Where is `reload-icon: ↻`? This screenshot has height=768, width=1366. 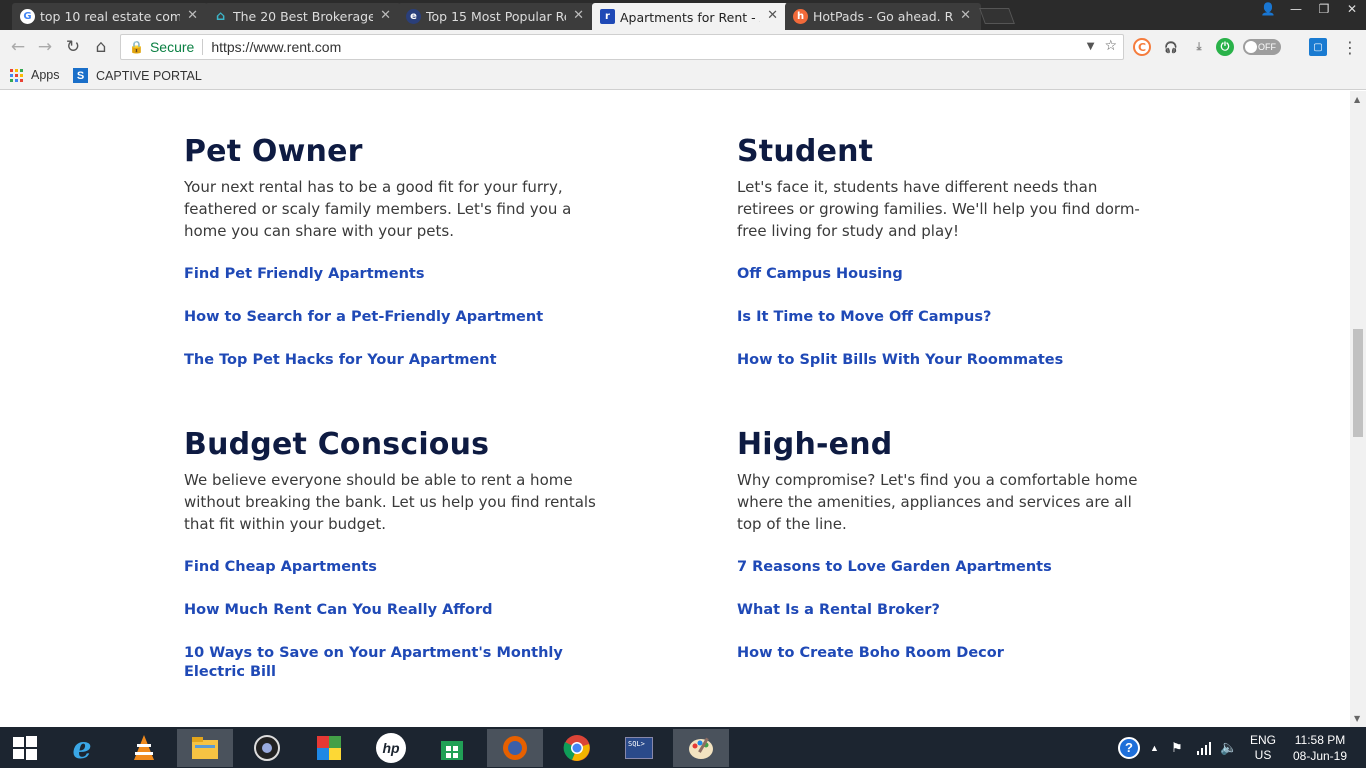 reload-icon: ↻ is located at coordinates (73, 47).